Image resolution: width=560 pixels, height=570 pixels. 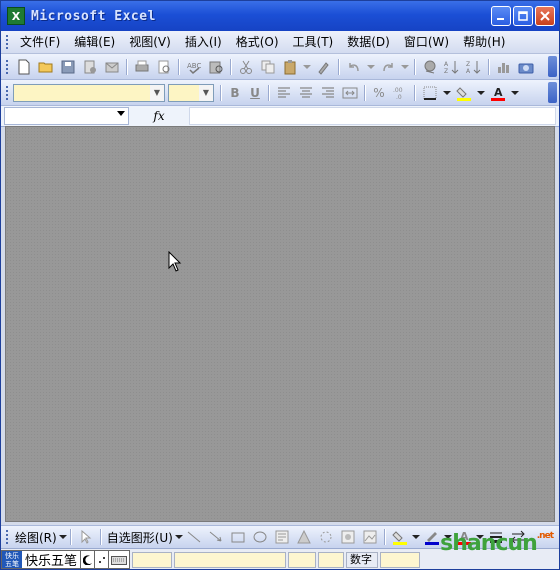 I want to click on decrease-decimal-button: .00.0, so click(x=400, y=93).